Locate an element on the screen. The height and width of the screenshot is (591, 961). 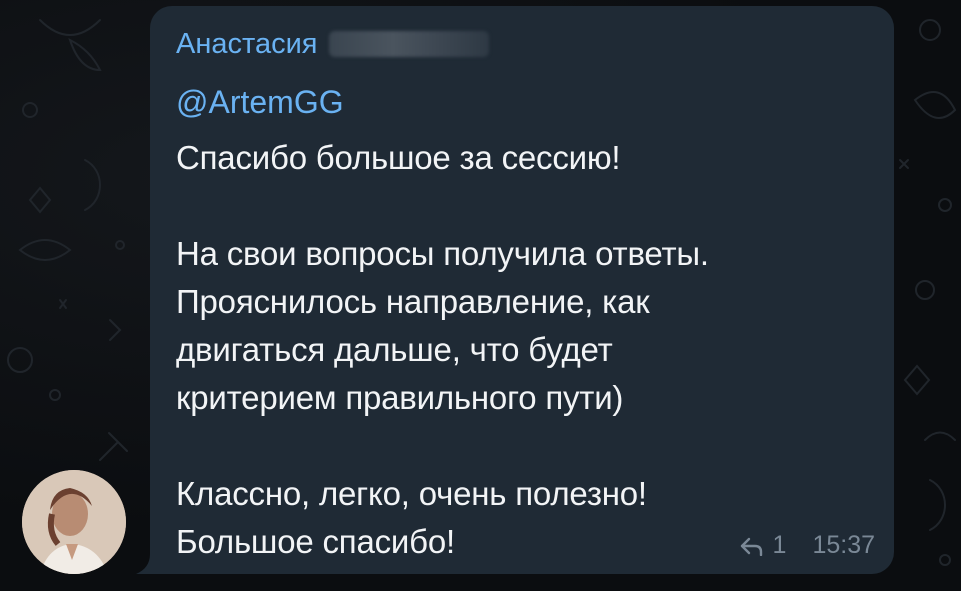
message-line: На свои вопросы получила ответы. is located at coordinates (442, 253).